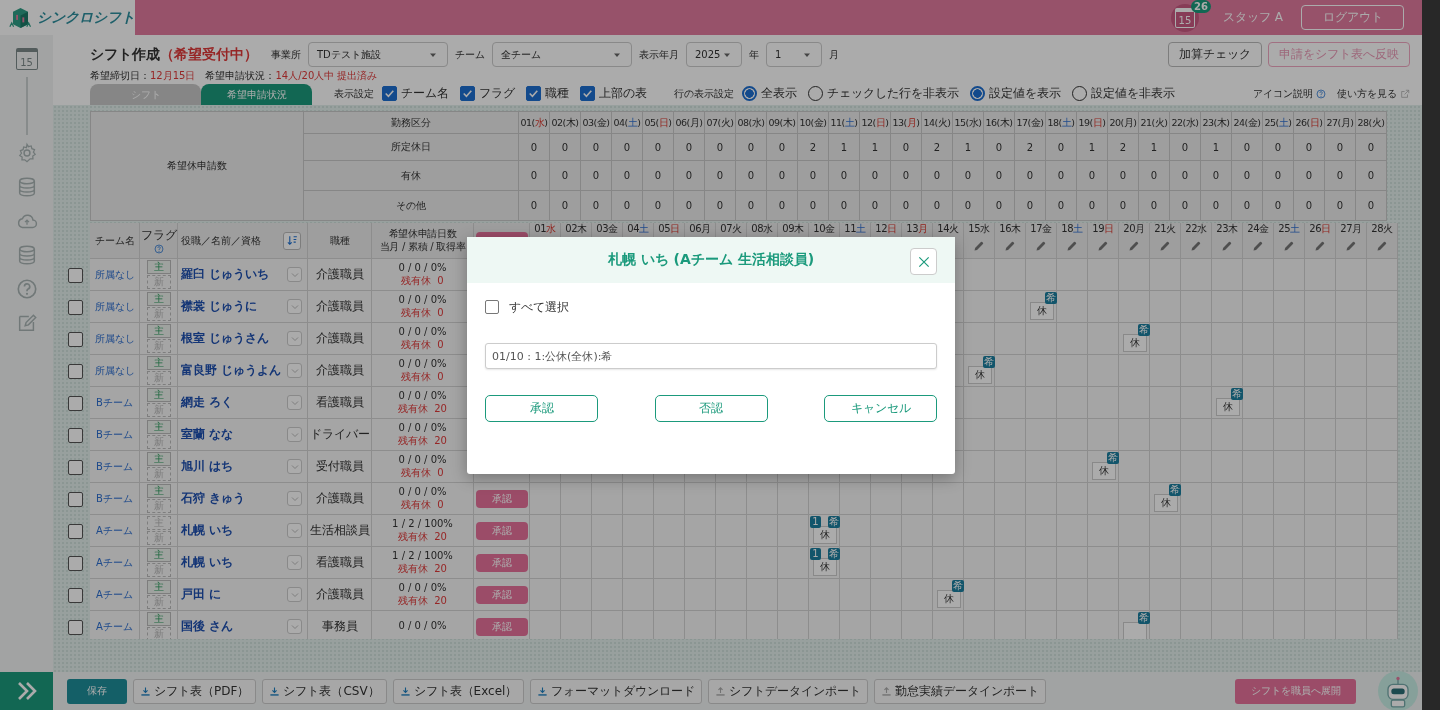 The image size is (1440, 710). What do you see at coordinates (207, 402) in the screenshot?
I see `staff-name: 網走 ろく` at bounding box center [207, 402].